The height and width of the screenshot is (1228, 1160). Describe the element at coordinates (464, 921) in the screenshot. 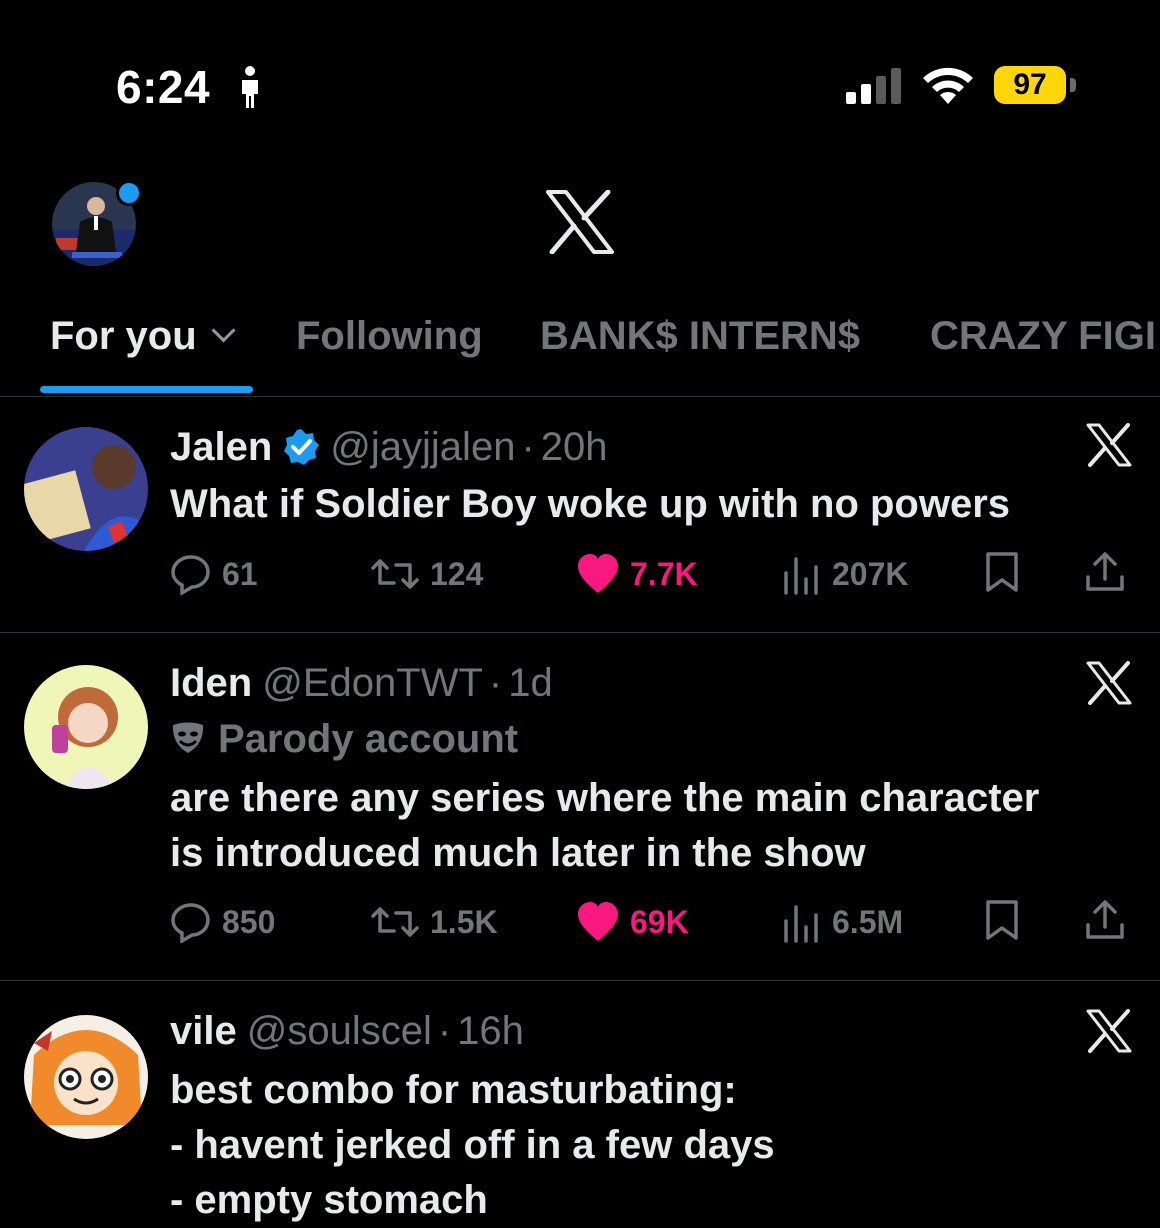

I see `repost-count: 1.5K` at that location.